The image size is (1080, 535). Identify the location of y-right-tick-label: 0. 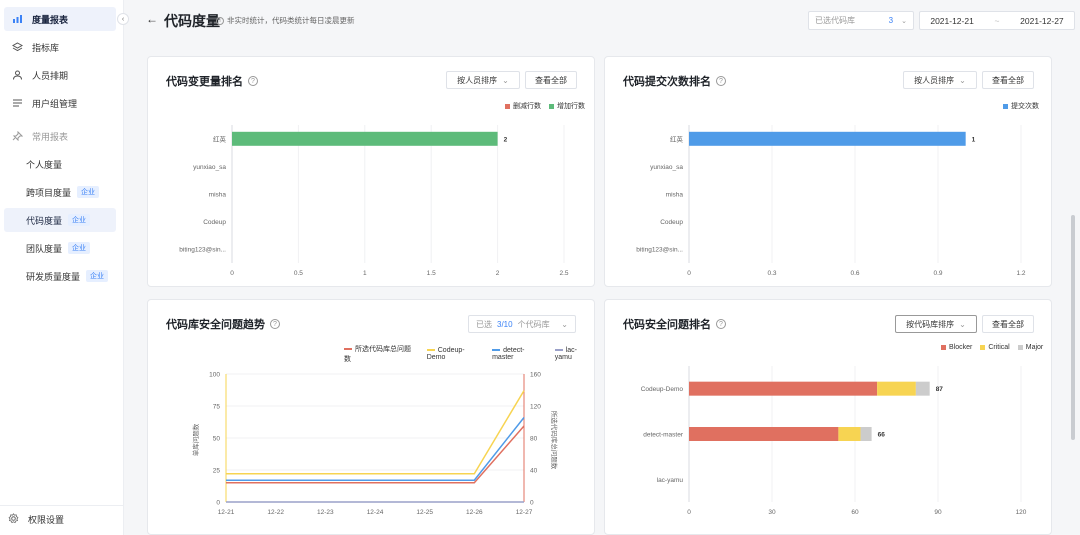
(532, 503).